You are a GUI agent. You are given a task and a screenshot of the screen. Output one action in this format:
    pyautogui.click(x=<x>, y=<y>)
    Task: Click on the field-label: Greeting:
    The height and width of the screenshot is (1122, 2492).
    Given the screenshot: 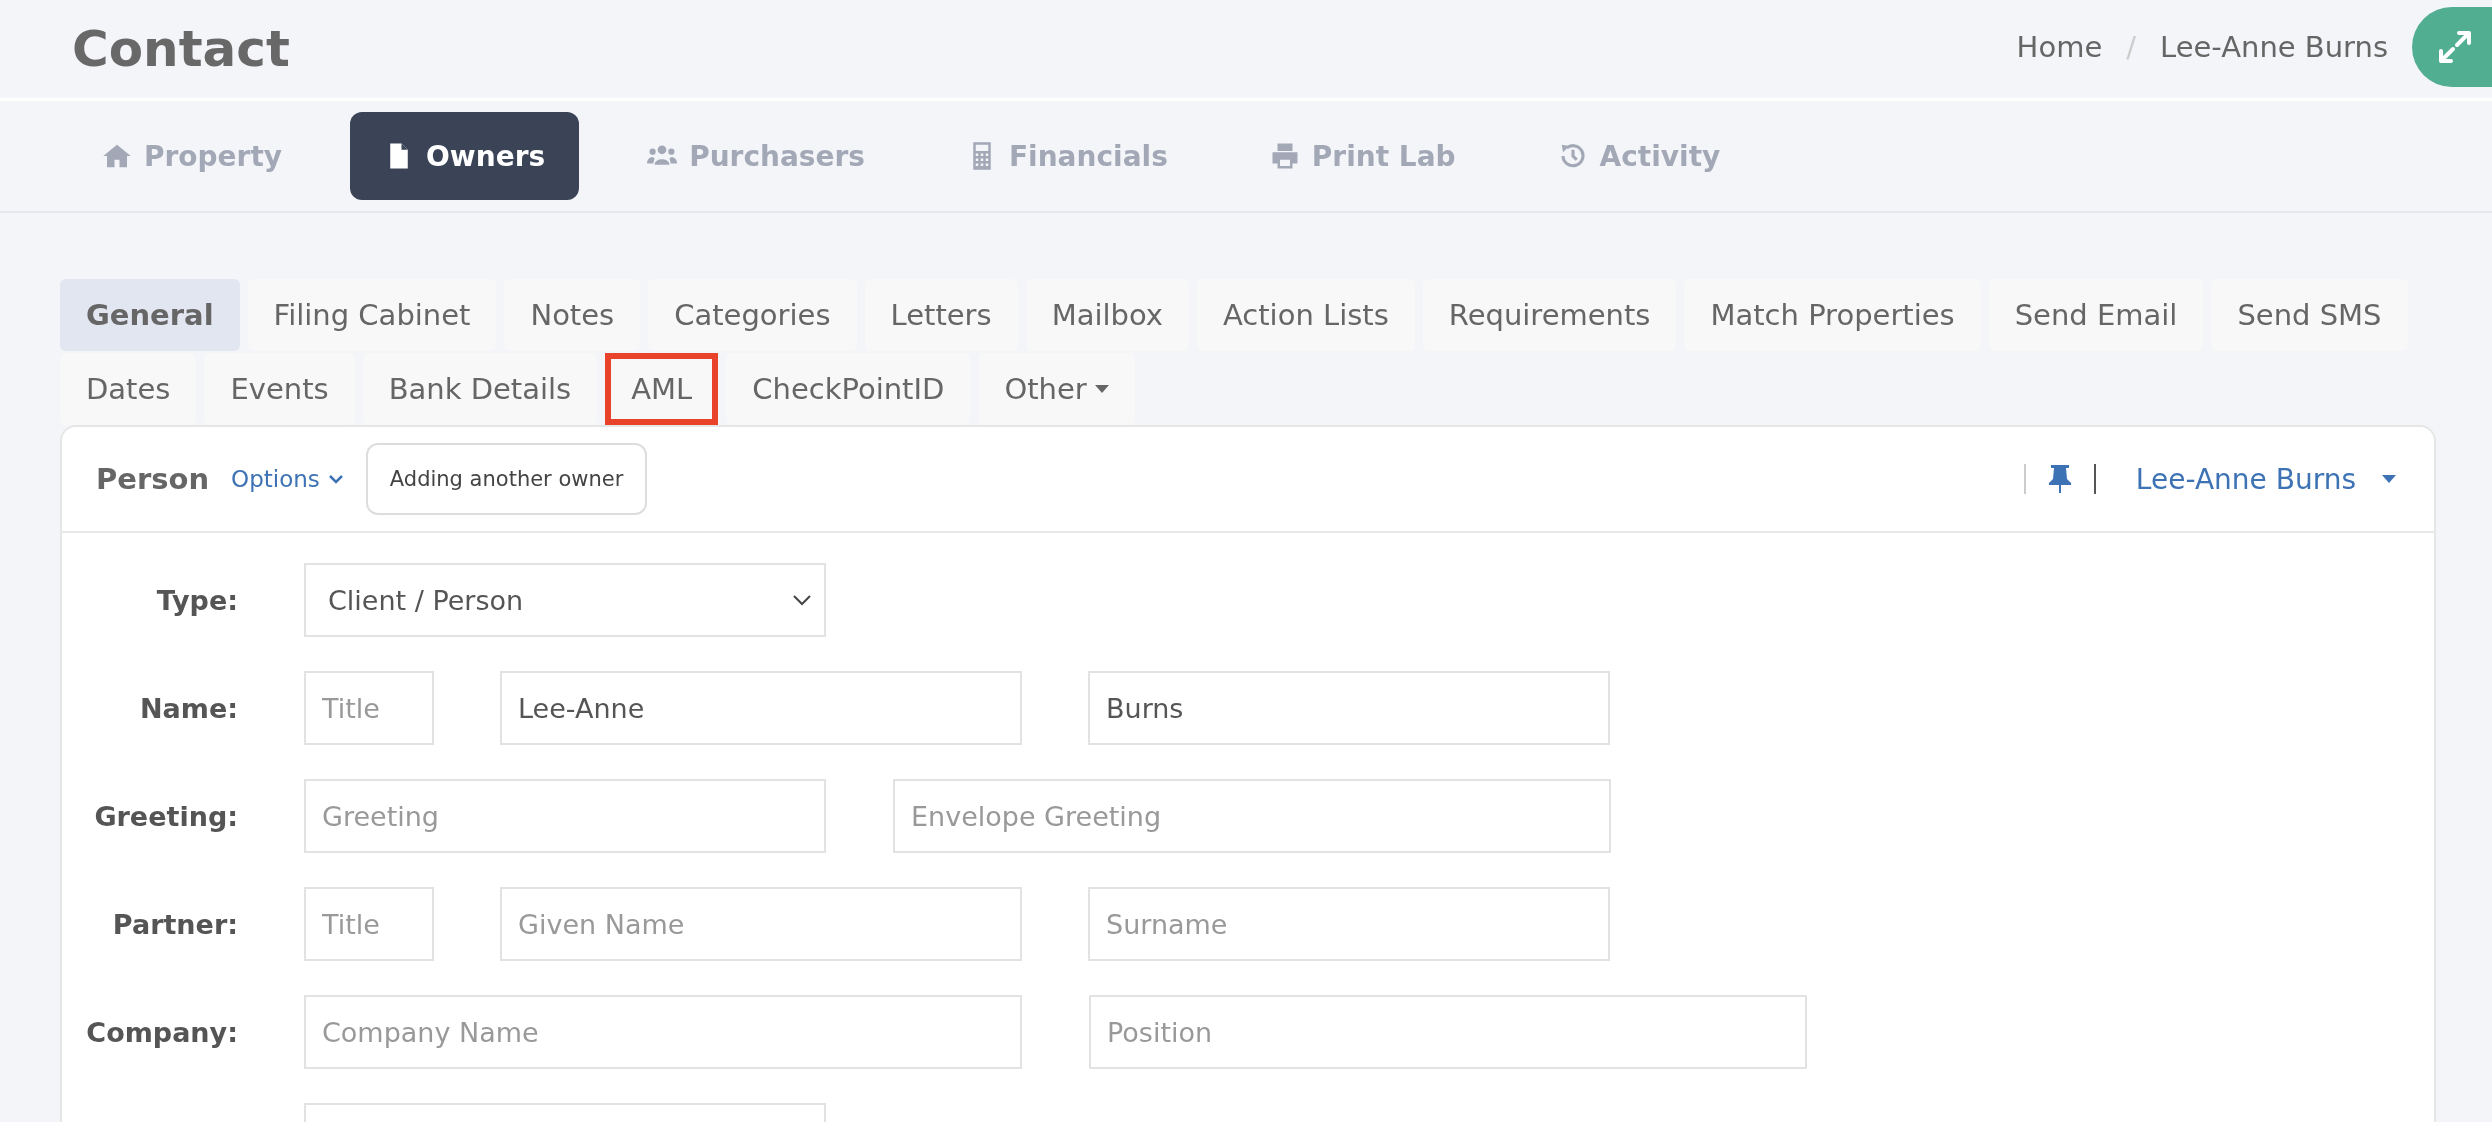 What is the action you would take?
    pyautogui.click(x=166, y=816)
    